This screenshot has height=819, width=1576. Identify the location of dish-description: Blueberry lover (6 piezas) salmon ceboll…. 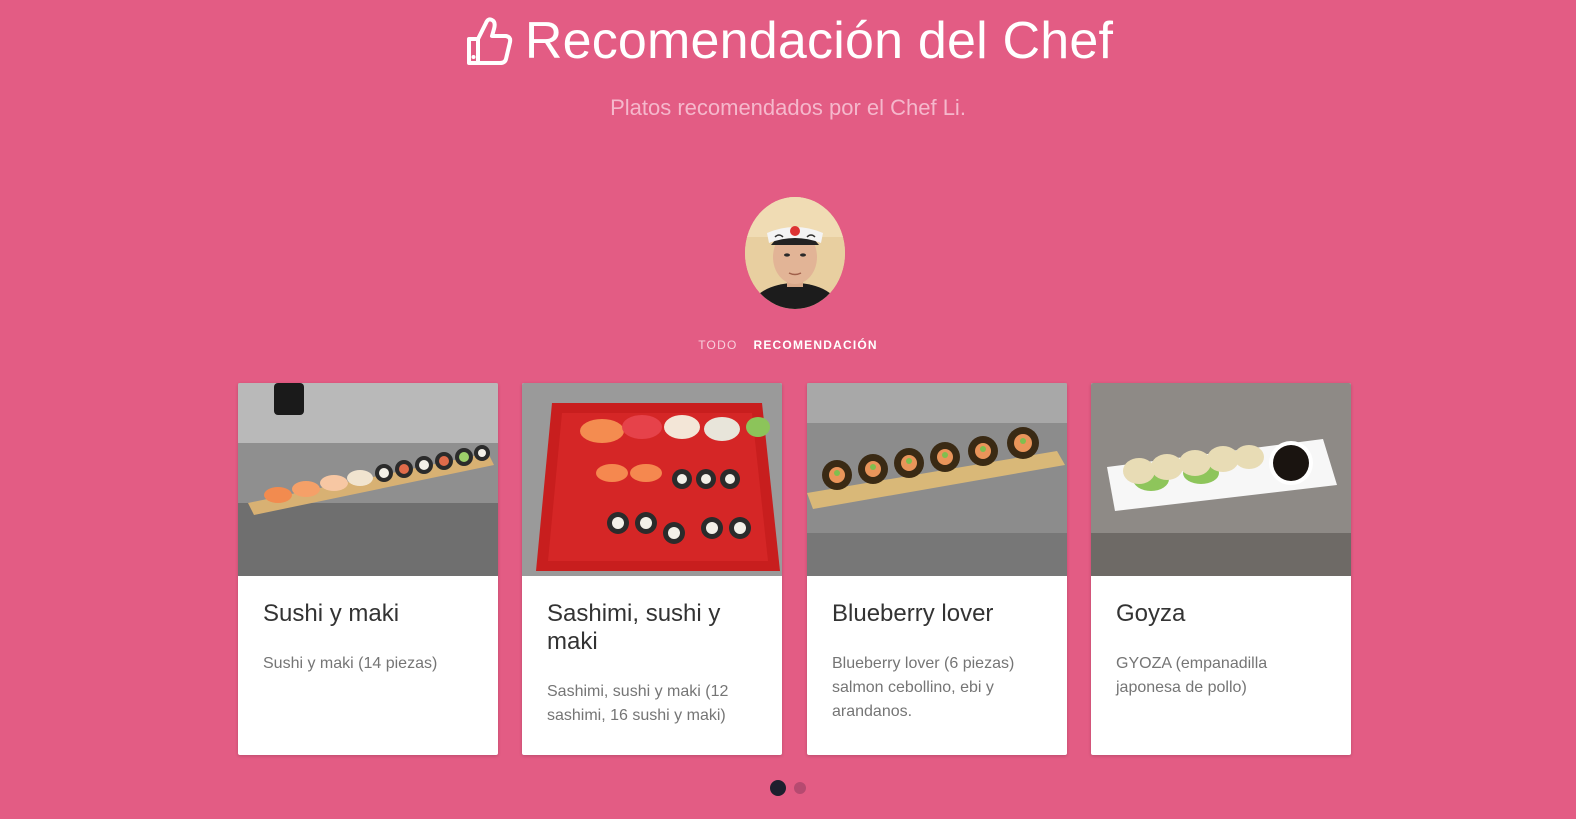
(923, 687).